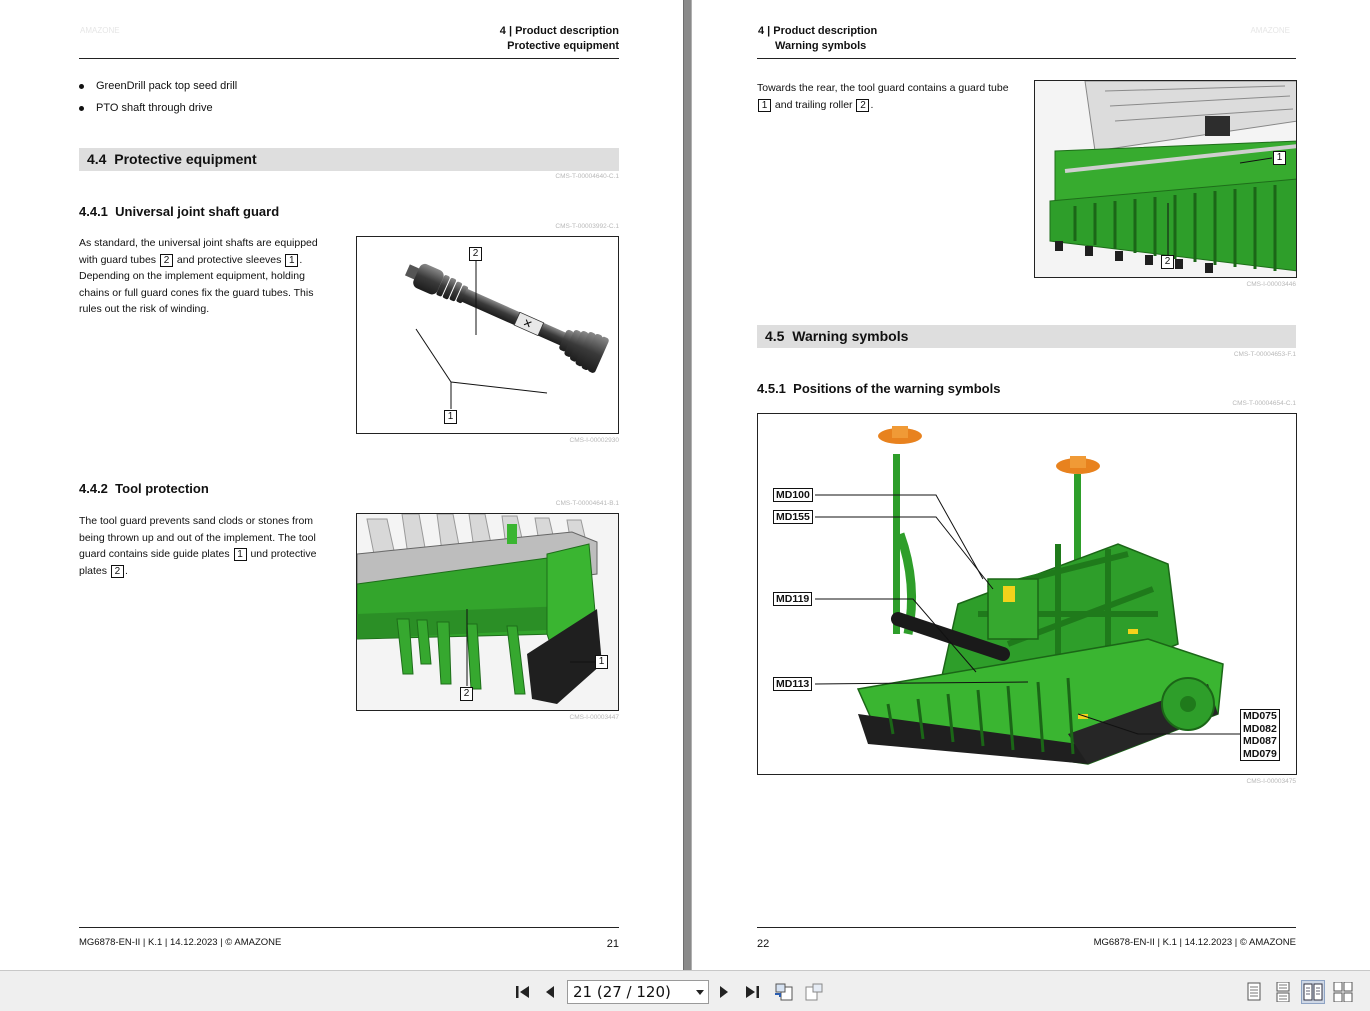 The width and height of the screenshot is (1370, 1011). I want to click on figure-ref: CMS-I-00003447, so click(594, 717).